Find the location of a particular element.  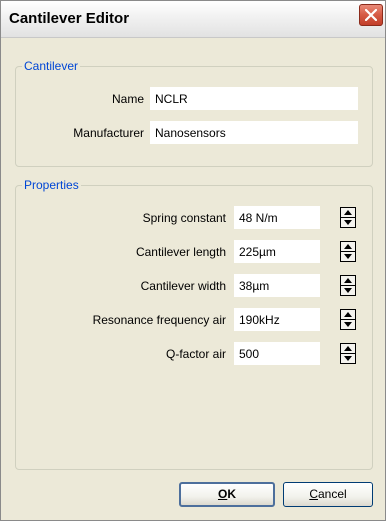

close-button is located at coordinates (371, 15).